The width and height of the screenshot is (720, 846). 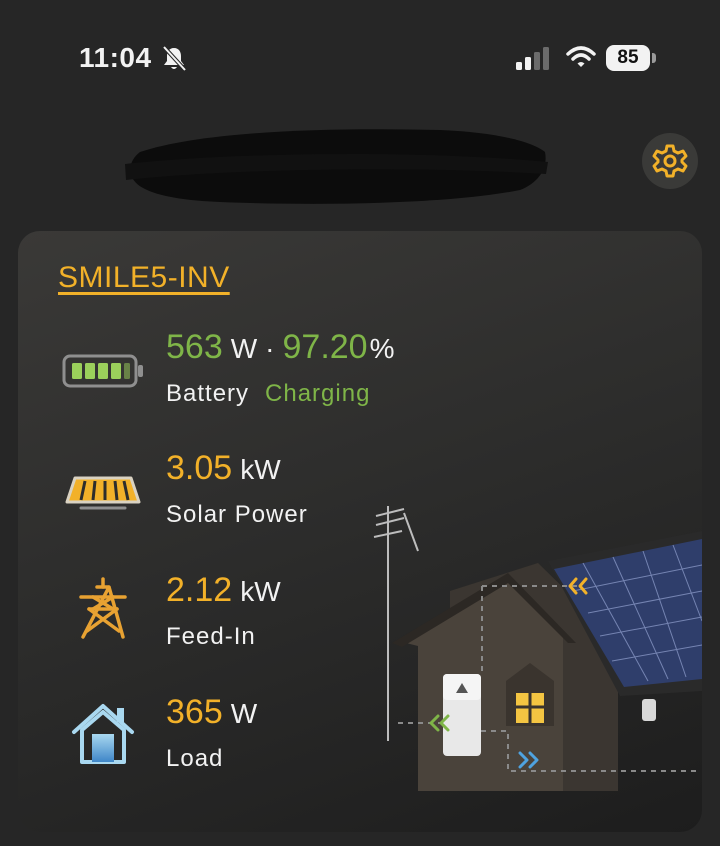 I want to click on bell-slash-icon, so click(x=174, y=58).